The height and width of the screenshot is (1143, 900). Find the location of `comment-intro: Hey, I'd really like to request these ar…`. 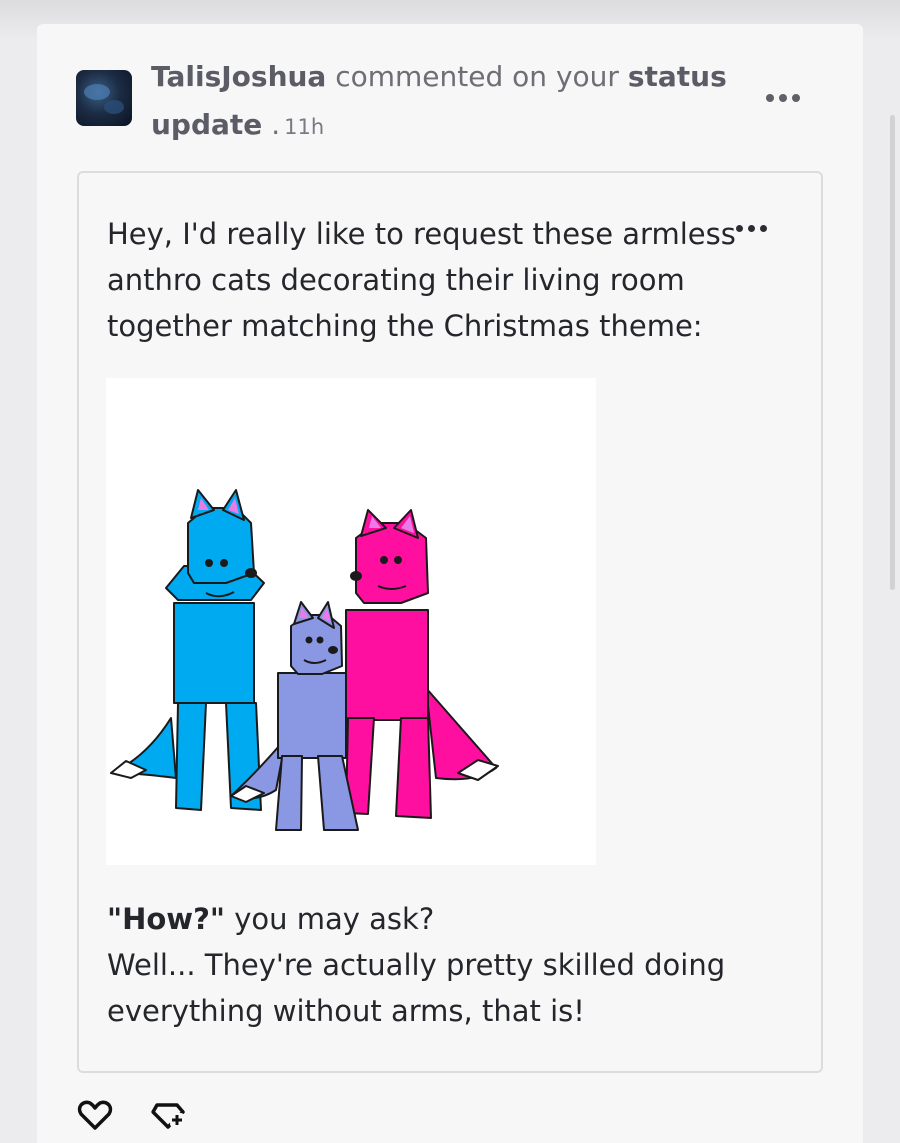

comment-intro: Hey, I'd really like to request these ar… is located at coordinates (421, 280).